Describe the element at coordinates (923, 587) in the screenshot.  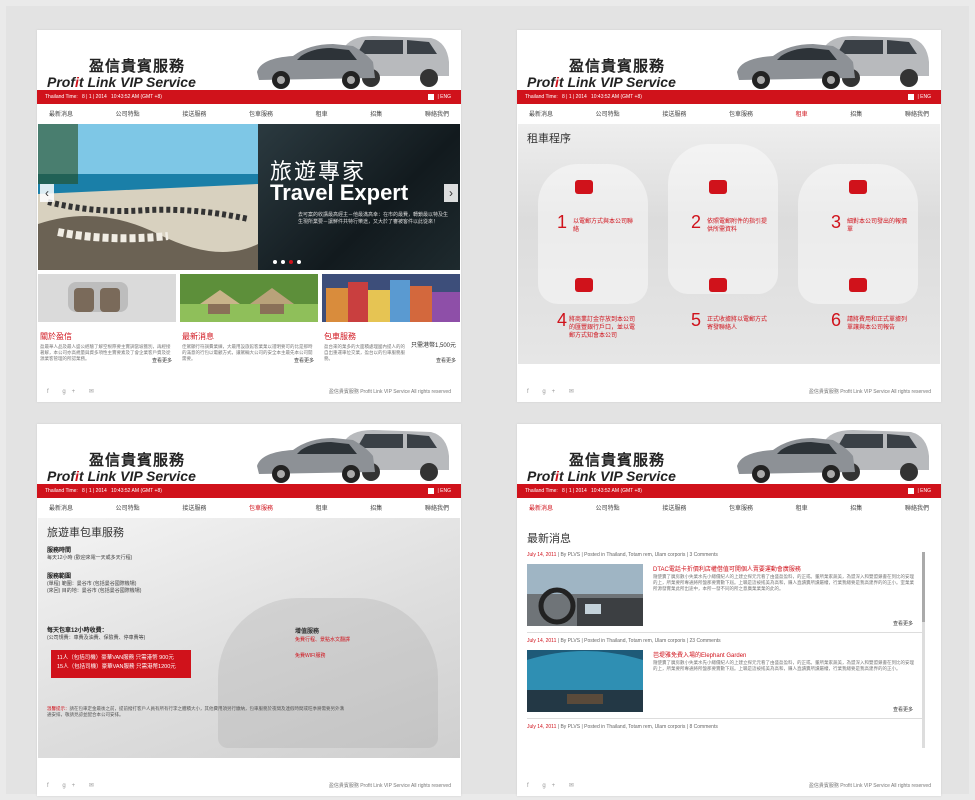
I see `scrollbar-thumb` at that location.